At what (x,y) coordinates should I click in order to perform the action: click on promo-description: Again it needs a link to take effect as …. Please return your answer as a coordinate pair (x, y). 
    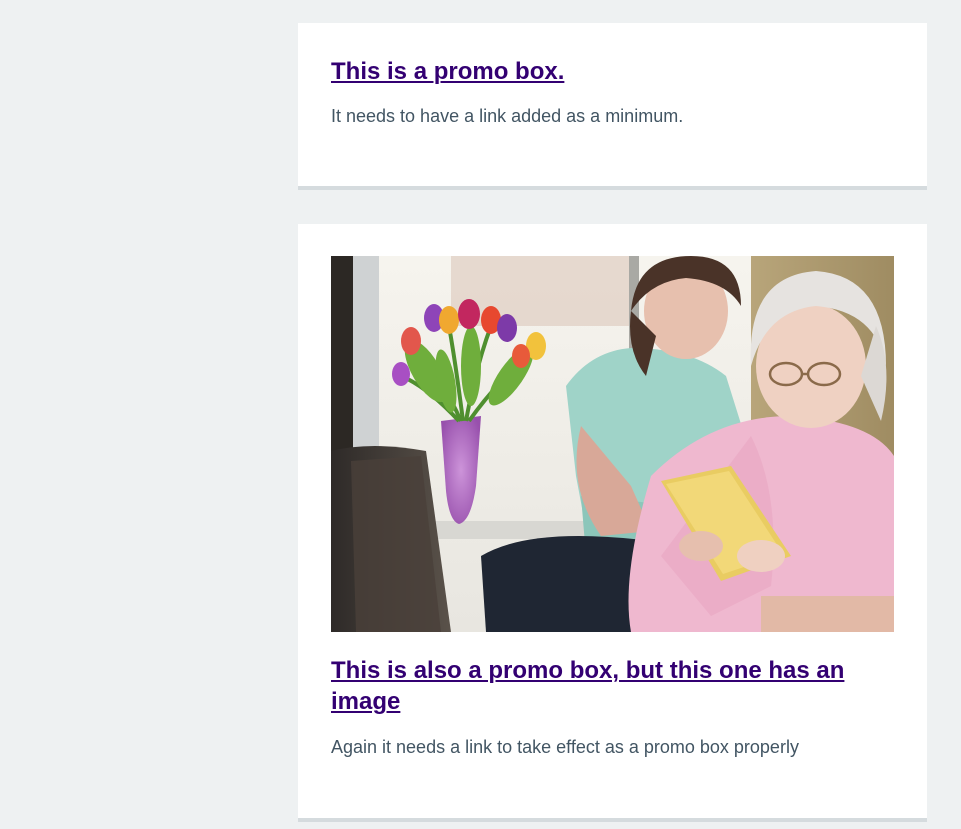
    Looking at the image, I should click on (565, 747).